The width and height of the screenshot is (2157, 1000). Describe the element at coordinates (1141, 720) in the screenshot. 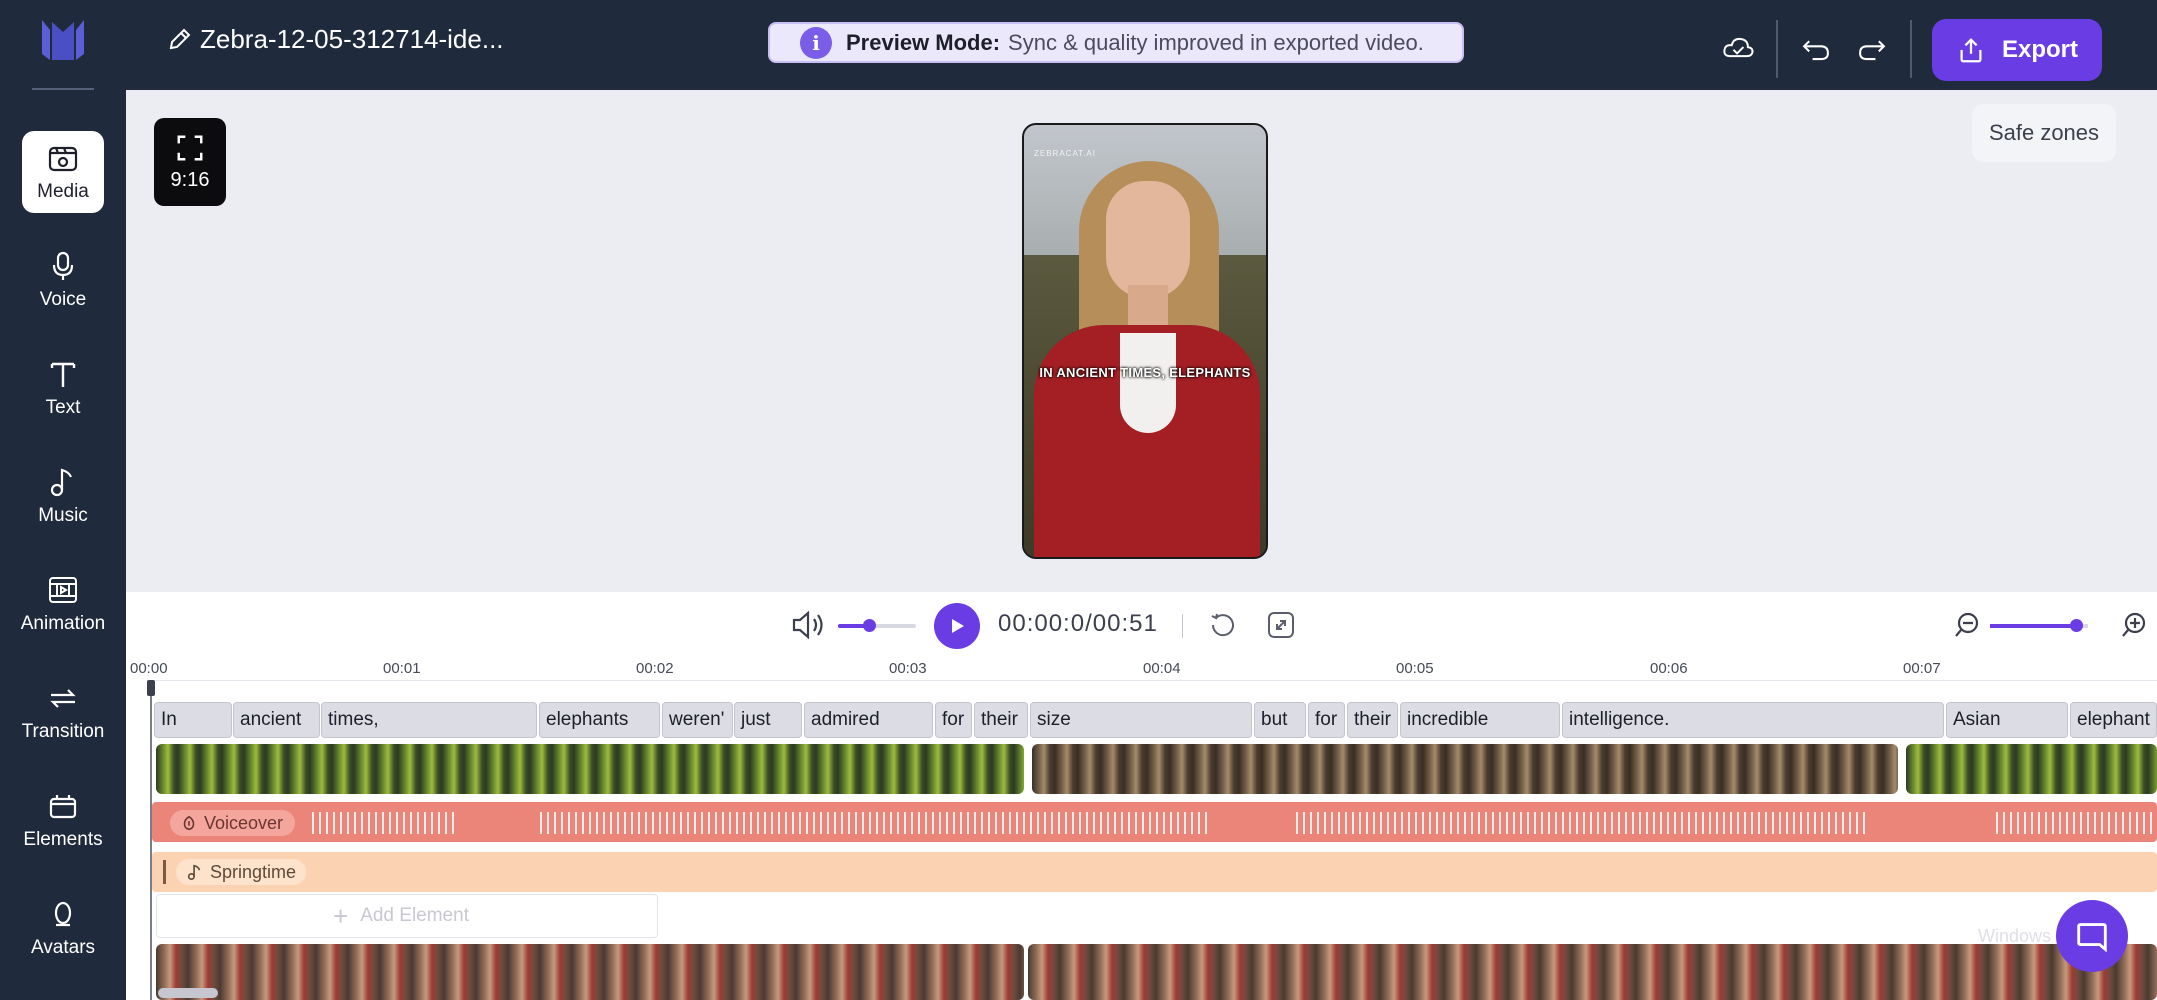

I see `caption-word-chip: size` at that location.